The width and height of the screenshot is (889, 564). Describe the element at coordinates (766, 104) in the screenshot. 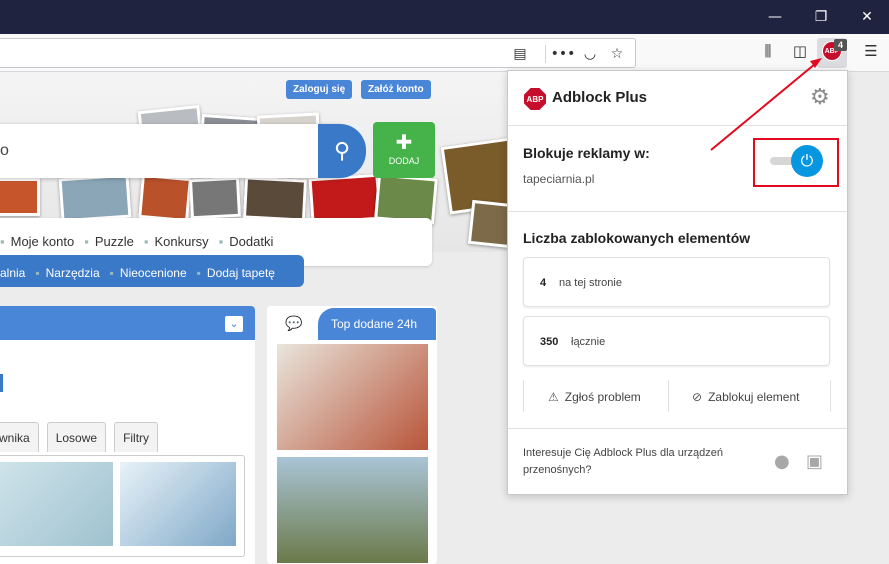

I see `annotation-arrow` at that location.